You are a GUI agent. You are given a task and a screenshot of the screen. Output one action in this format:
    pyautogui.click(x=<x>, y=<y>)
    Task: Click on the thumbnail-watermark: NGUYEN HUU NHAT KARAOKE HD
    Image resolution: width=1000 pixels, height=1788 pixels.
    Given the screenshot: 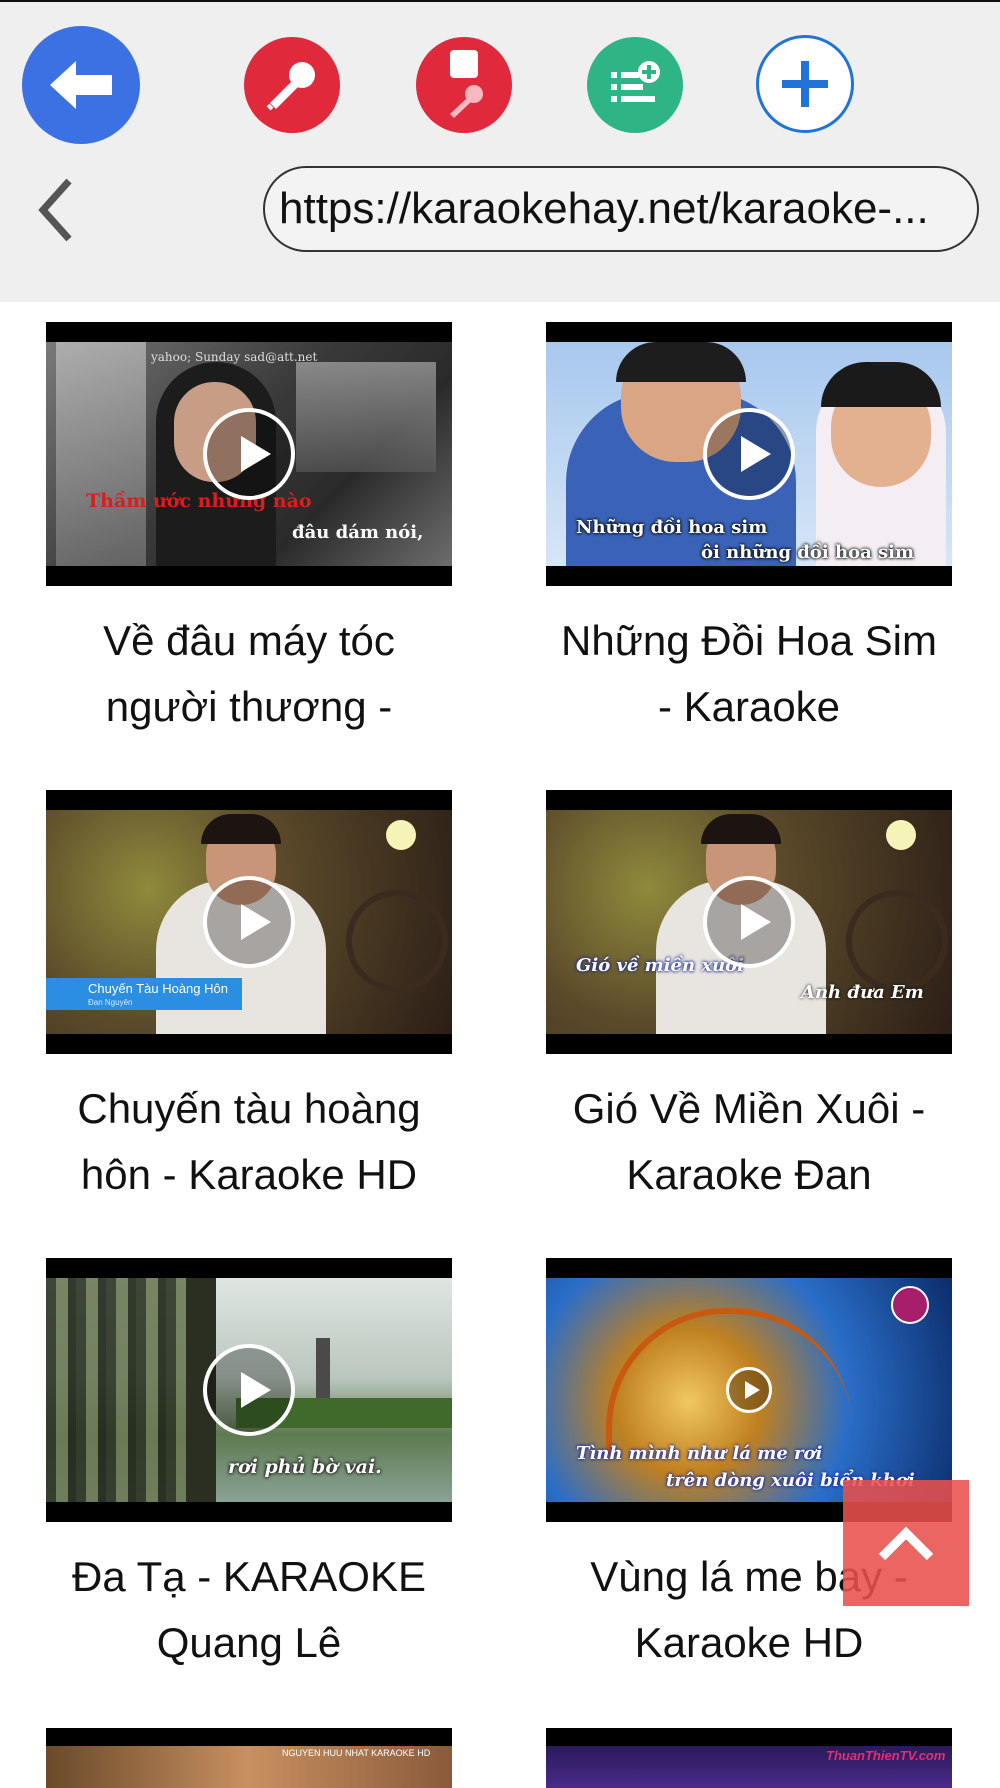 What is the action you would take?
    pyautogui.click(x=356, y=1753)
    